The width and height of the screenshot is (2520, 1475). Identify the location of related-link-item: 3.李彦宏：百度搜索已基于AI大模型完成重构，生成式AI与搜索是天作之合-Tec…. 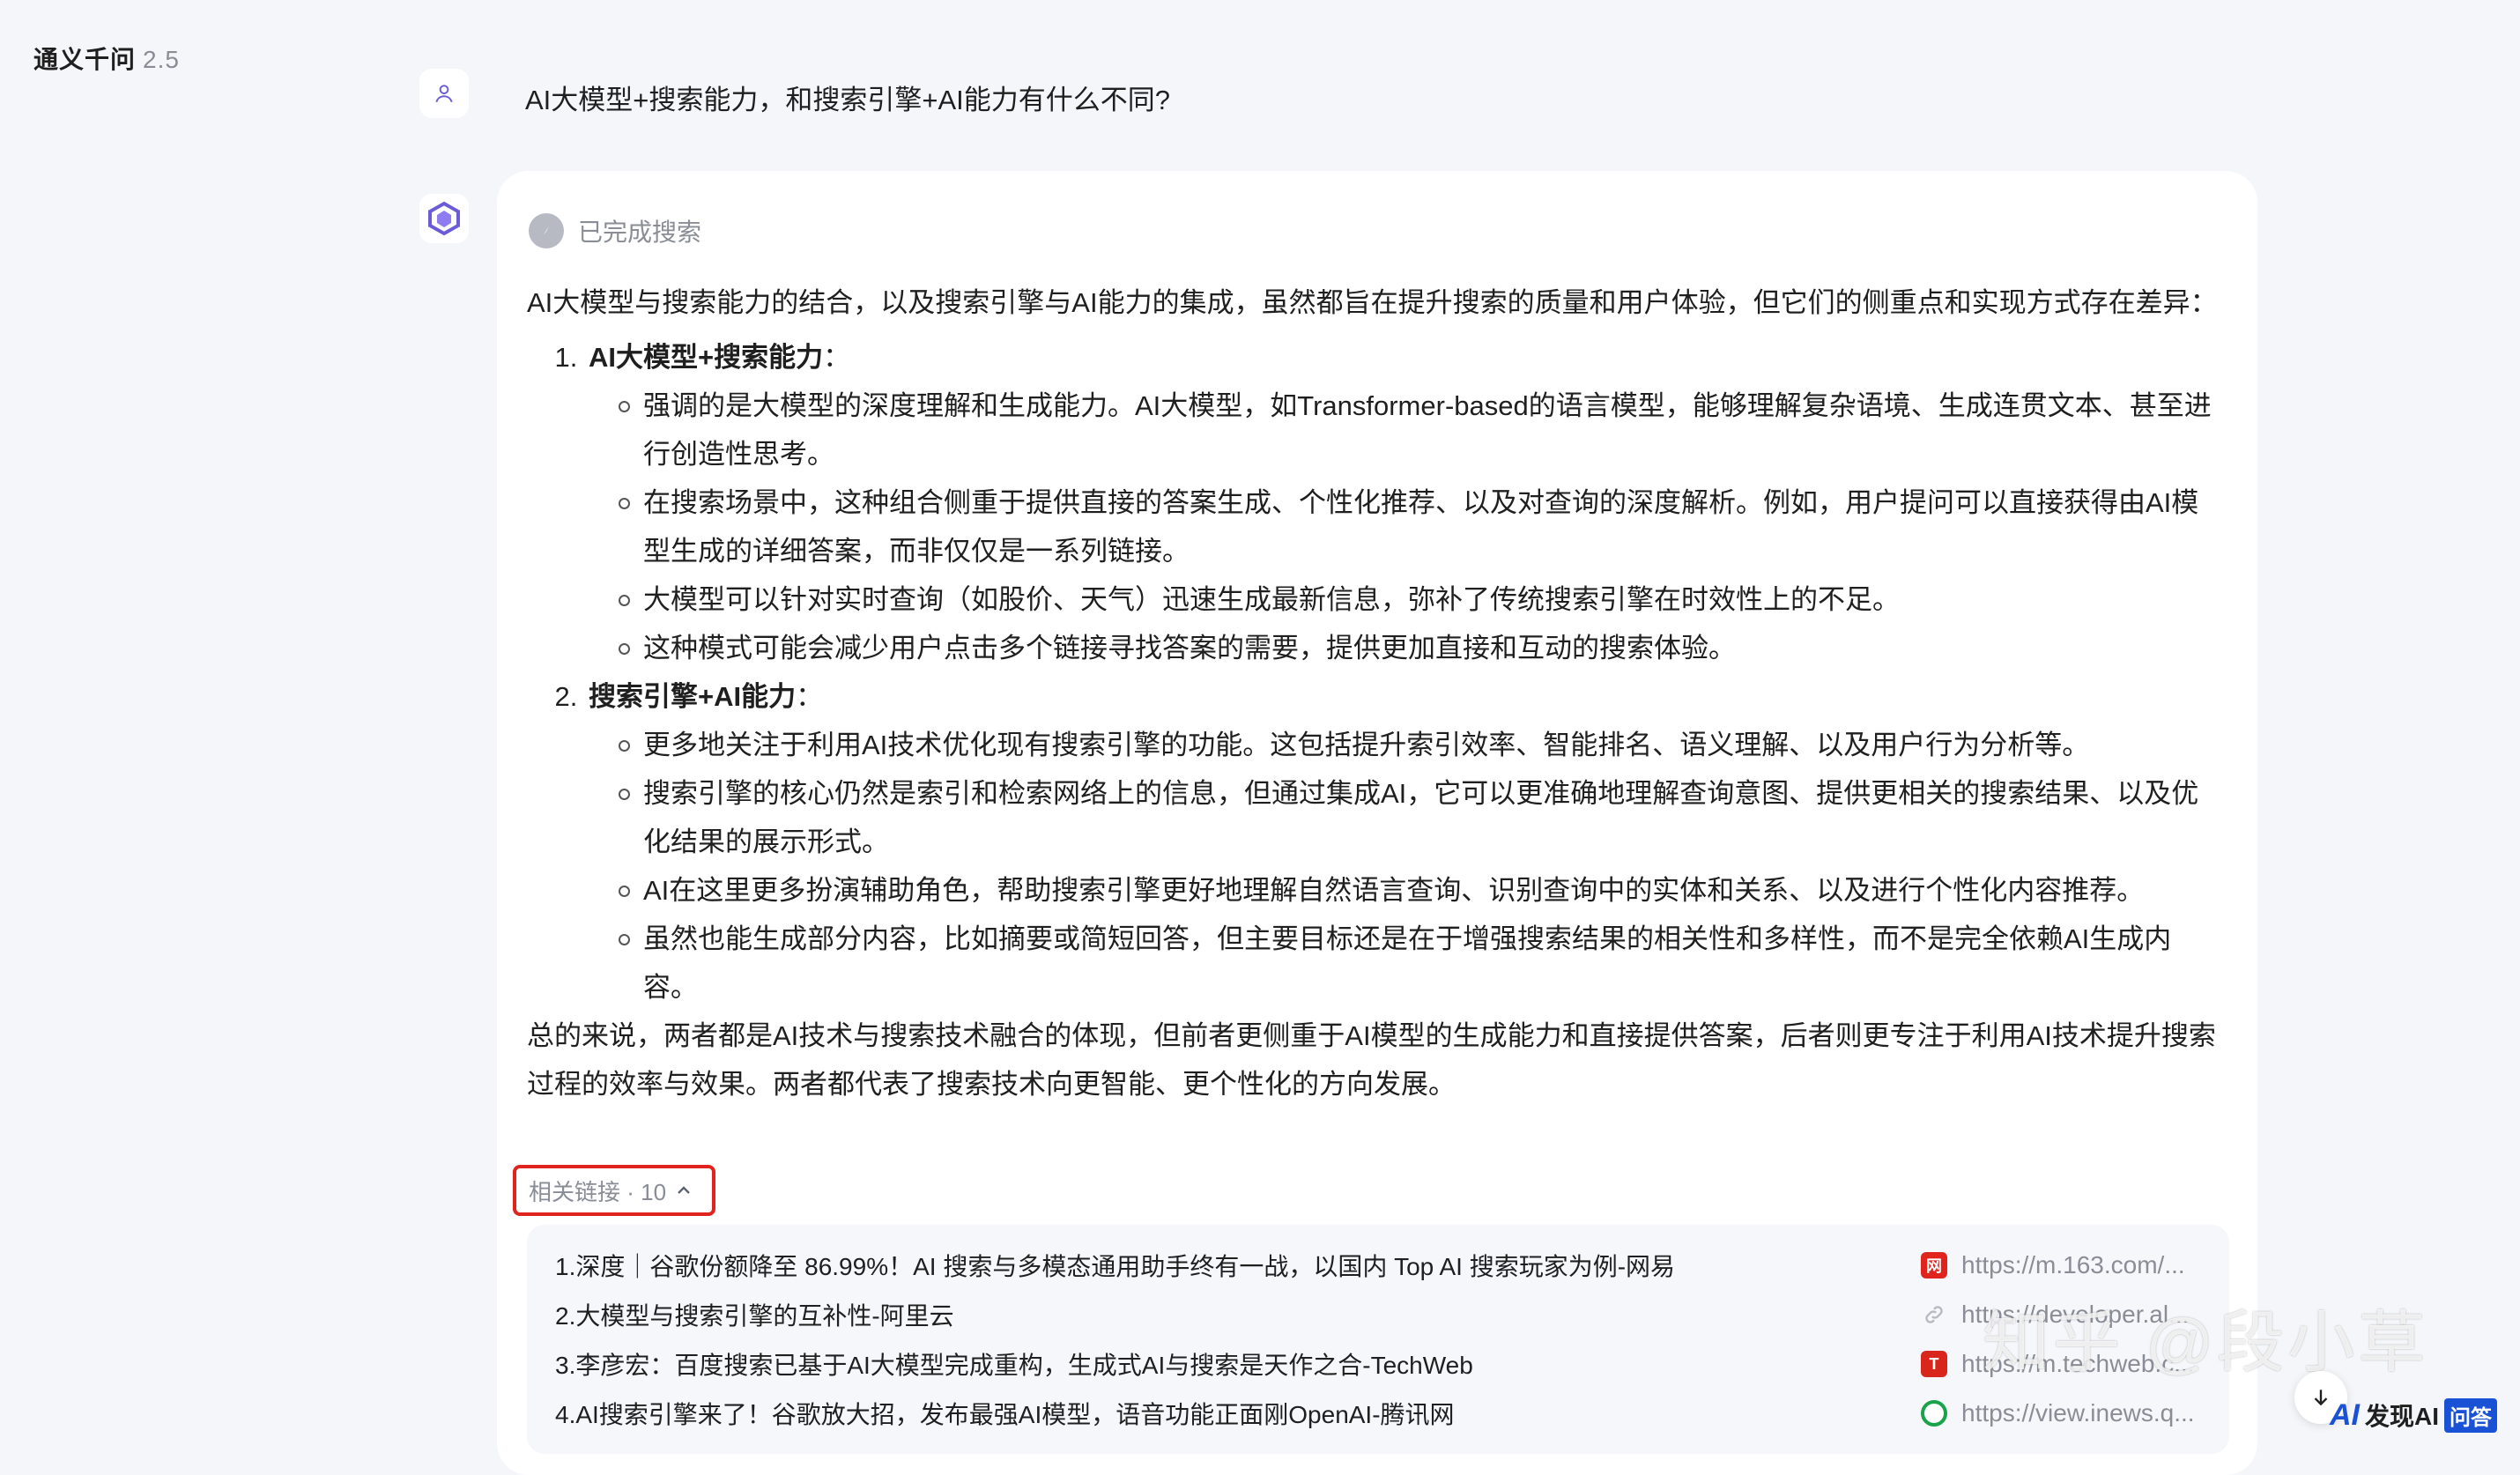
(1383, 1364).